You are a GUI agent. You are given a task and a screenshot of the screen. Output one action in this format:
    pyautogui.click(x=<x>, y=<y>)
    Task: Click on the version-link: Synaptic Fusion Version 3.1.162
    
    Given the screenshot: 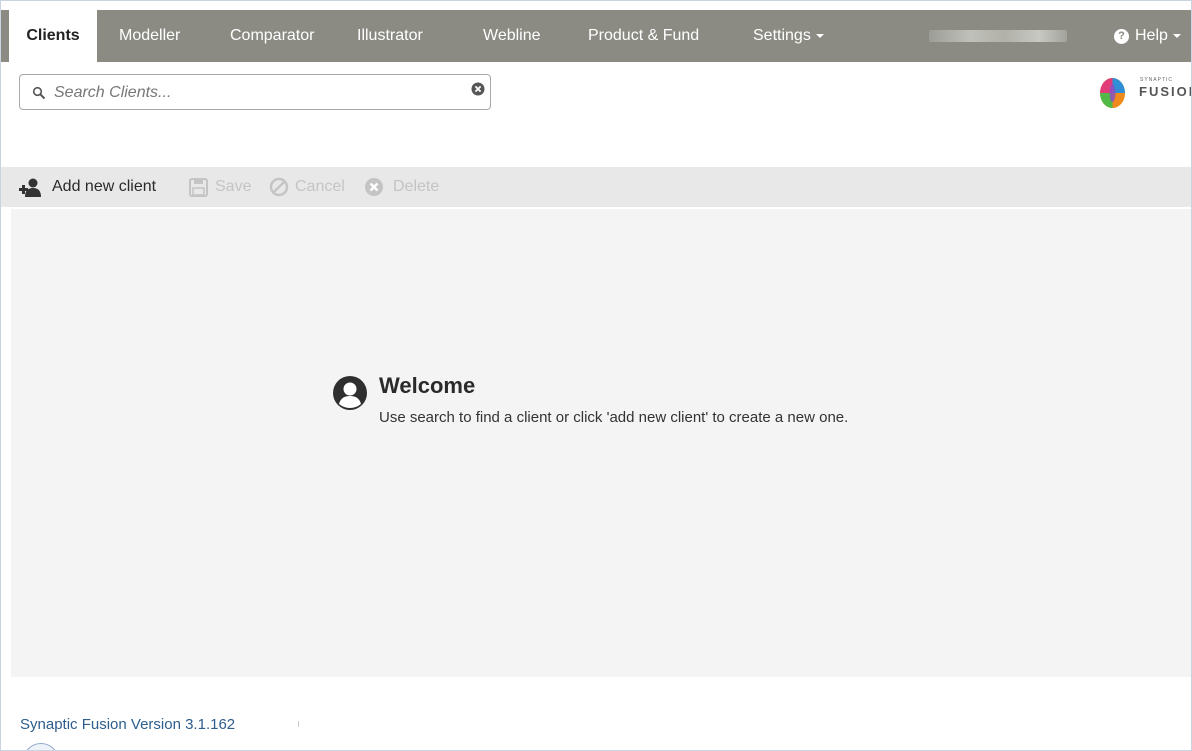 What is the action you would take?
    pyautogui.click(x=127, y=725)
    